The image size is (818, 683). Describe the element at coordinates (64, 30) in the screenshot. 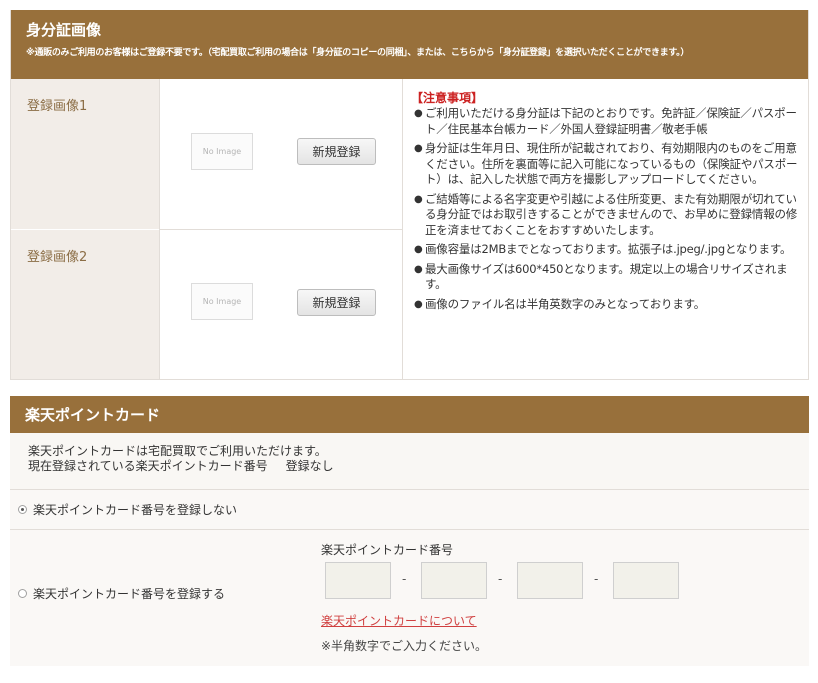

I see `id-section-title: 身分証画像` at that location.